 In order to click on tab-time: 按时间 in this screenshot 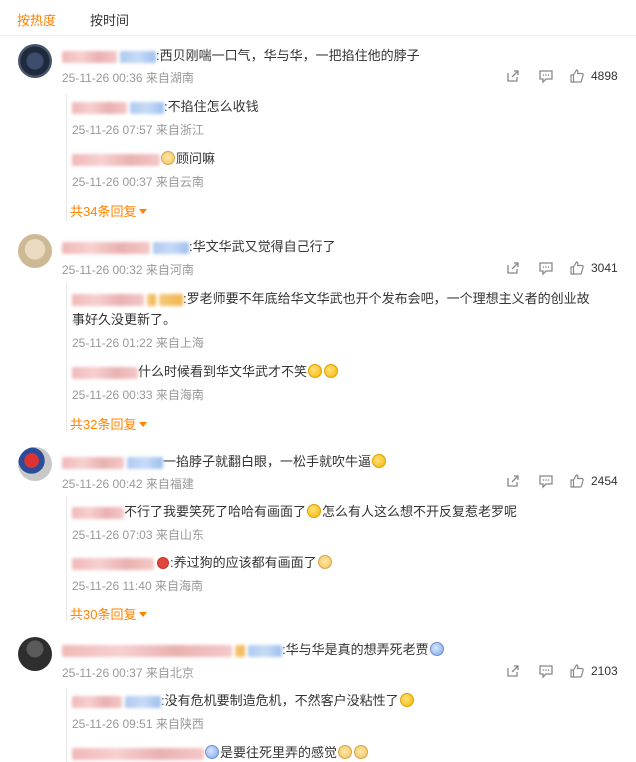, I will do `click(109, 19)`.